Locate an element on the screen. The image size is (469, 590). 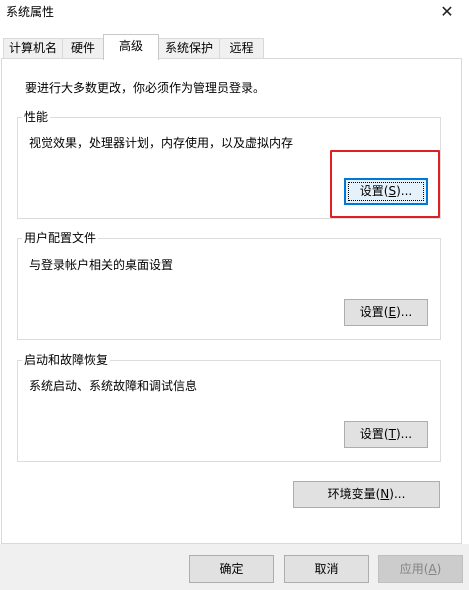
performance-group-title: 性能 is located at coordinates (36, 117).